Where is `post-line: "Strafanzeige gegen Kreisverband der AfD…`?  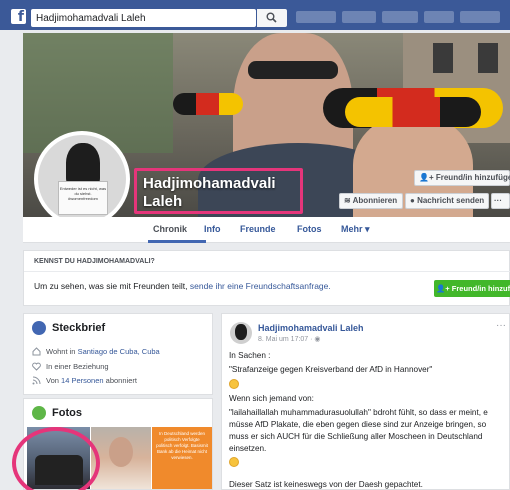 post-line: "Strafanzeige gegen Kreisverband der AfD… is located at coordinates (331, 369).